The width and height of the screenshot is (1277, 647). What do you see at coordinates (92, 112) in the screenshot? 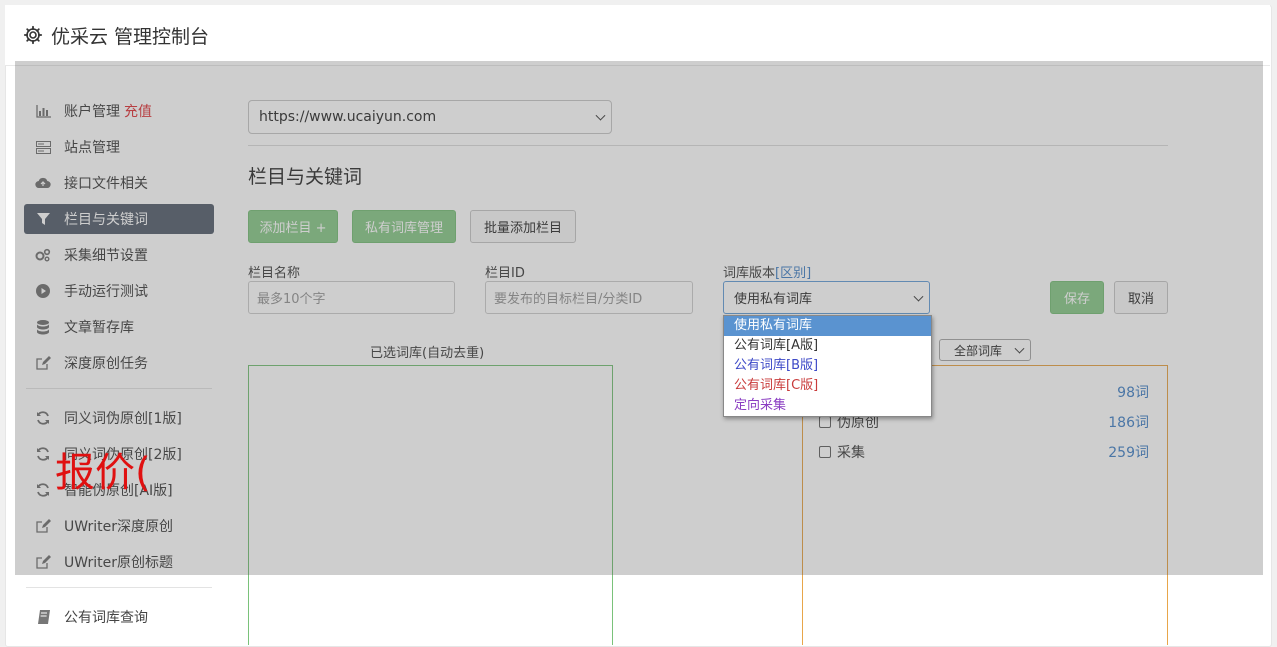
I see `sidebar-item-label: 账户管理` at bounding box center [92, 112].